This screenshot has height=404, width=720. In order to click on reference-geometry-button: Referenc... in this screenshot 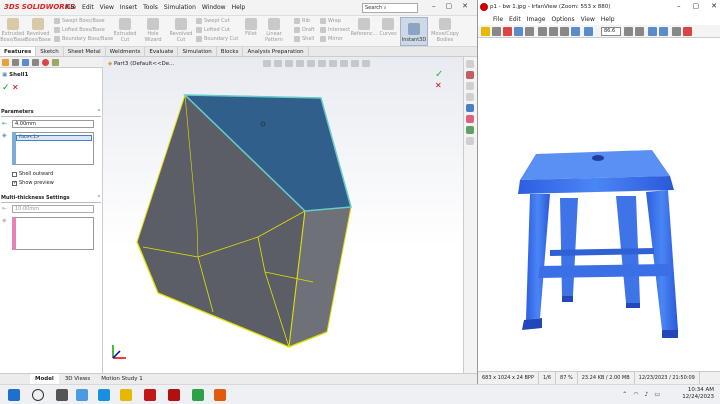, I will do `click(364, 27)`.